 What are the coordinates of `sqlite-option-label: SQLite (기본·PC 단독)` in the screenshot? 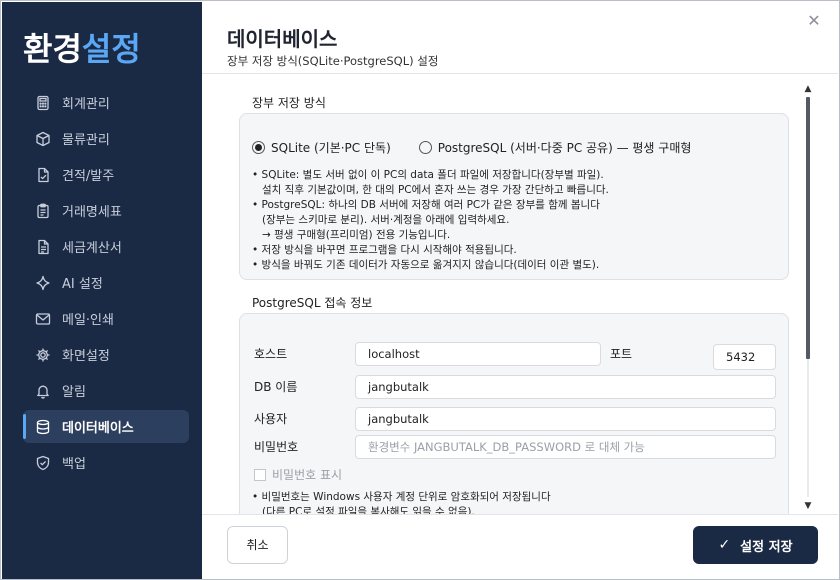 It's located at (331, 147).